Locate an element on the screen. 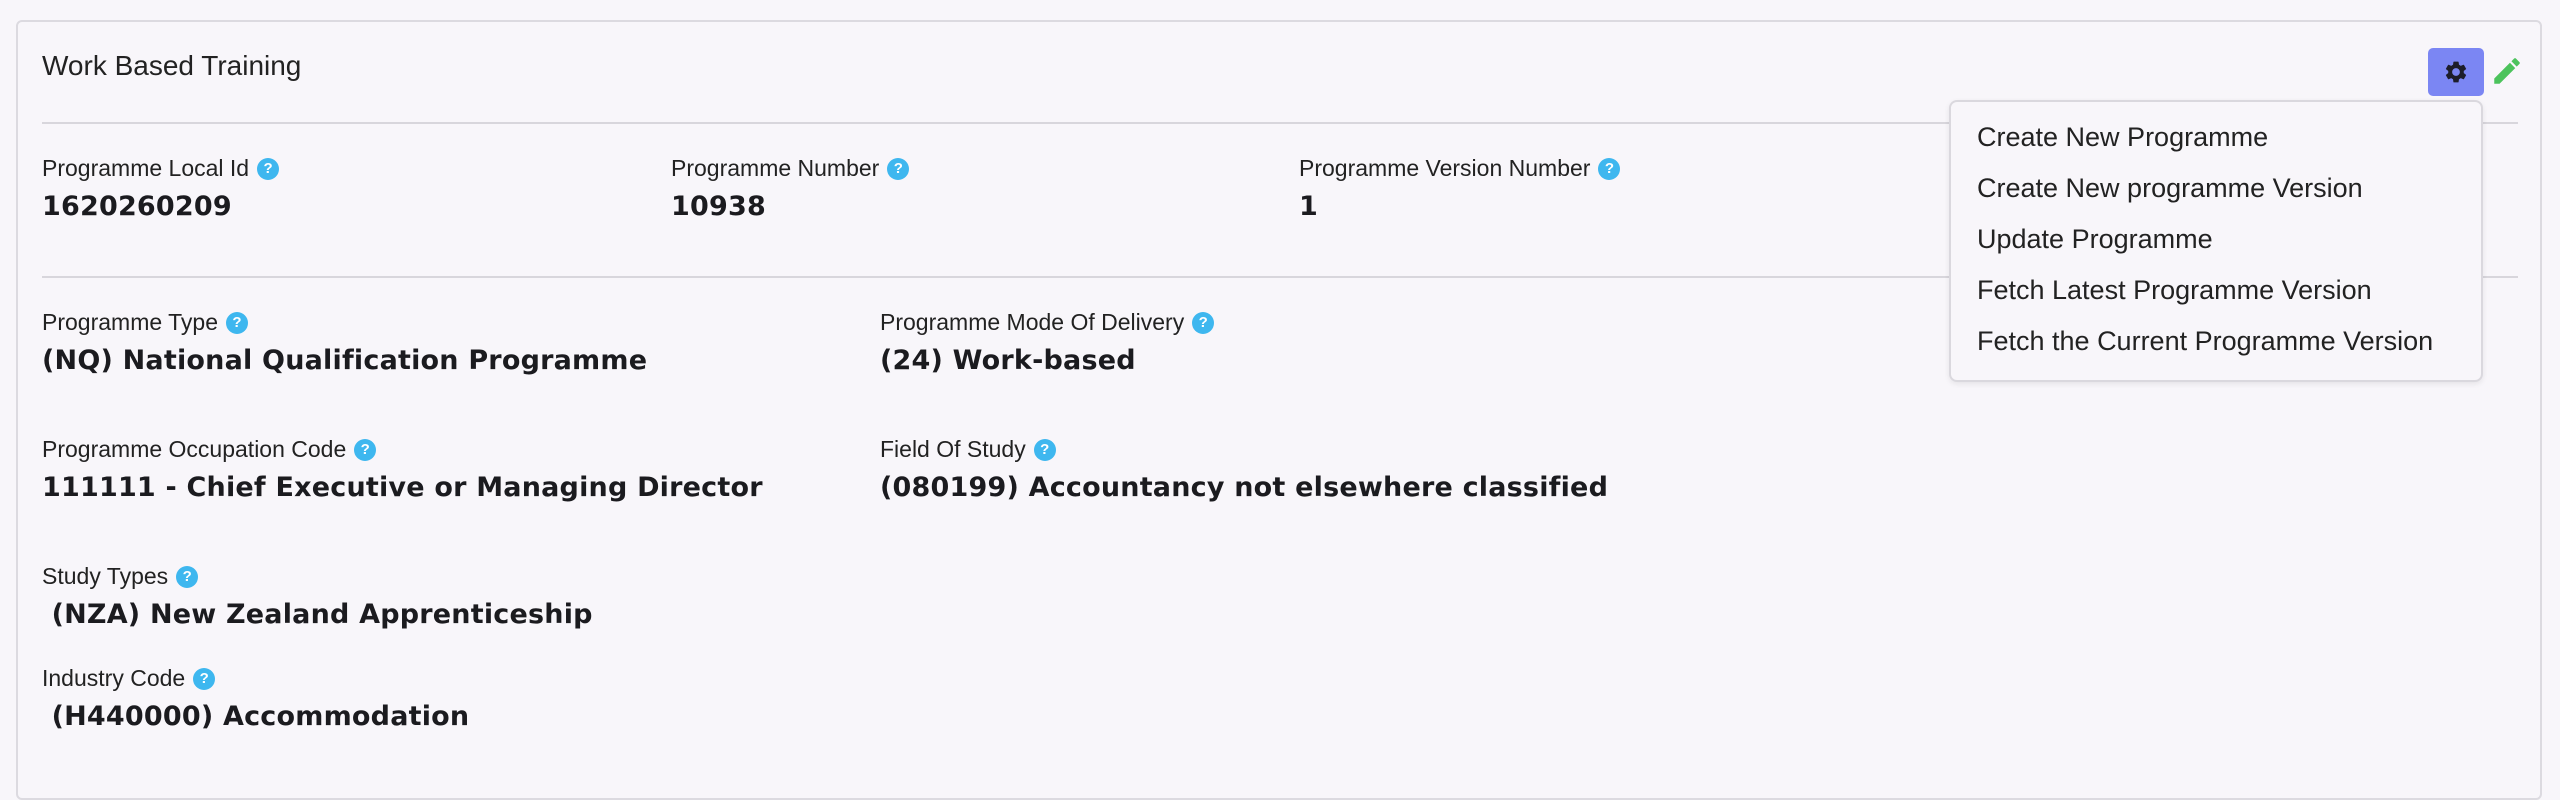 The image size is (2560, 800). menu-item-create-new-programme-version: Create New programme Version is located at coordinates (2170, 188).